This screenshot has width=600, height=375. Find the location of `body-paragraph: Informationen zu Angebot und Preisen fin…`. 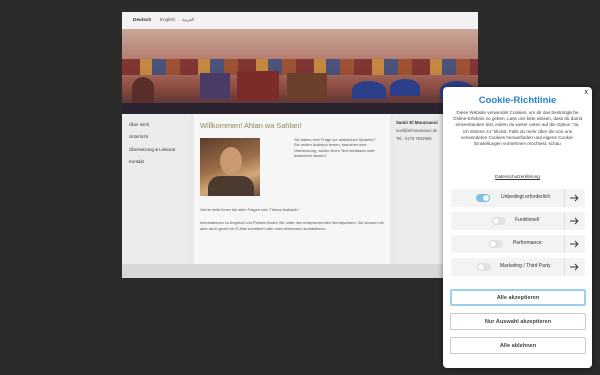

body-paragraph: Informationen zu Angebot und Preisen fin… is located at coordinates (292, 225).